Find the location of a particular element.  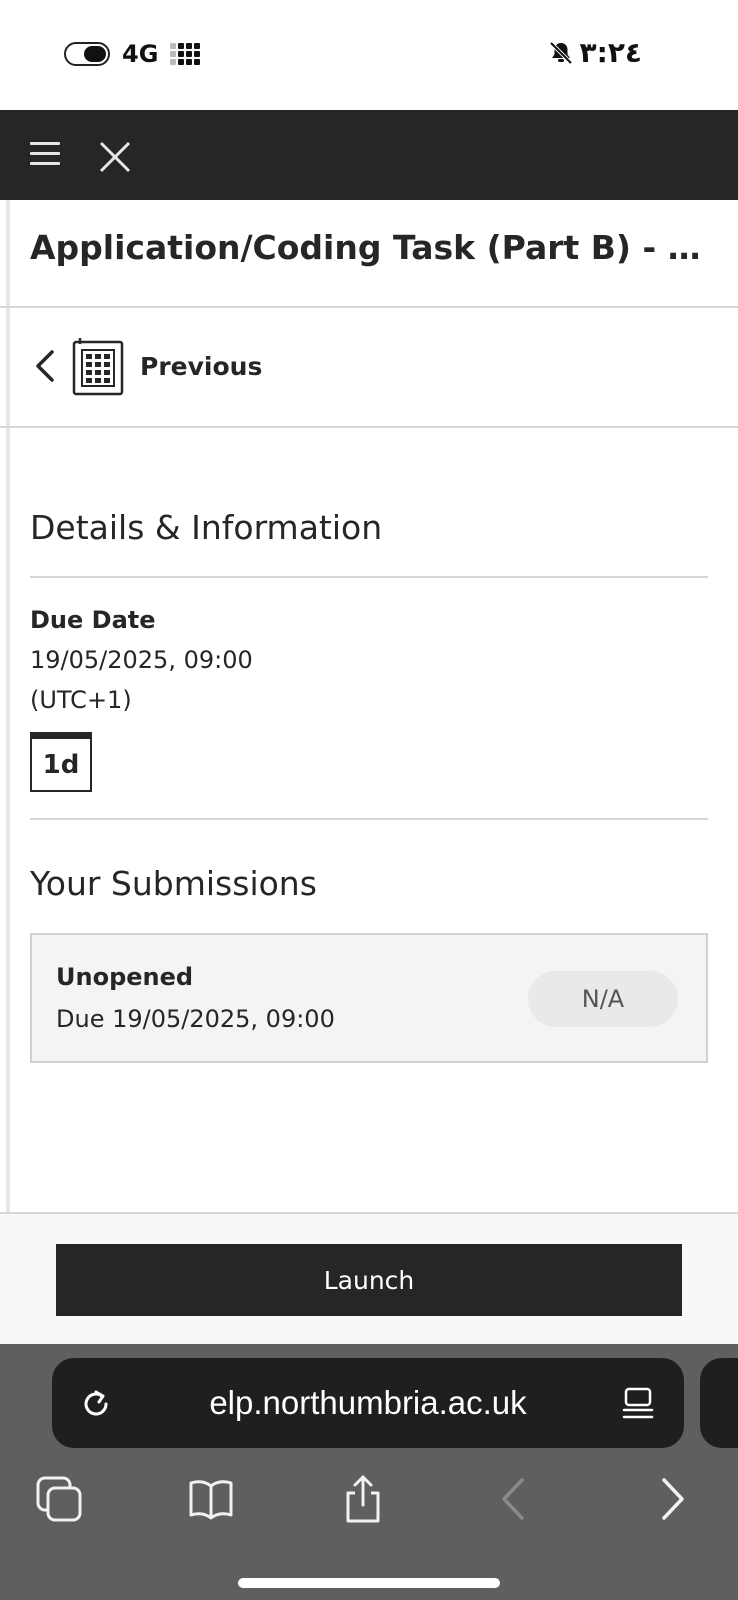

app-bar is located at coordinates (369, 155).